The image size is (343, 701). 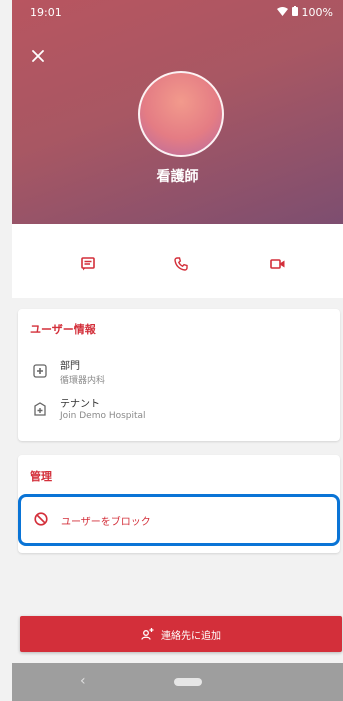 I want to click on block-user-button: ユーザーをブロック, so click(x=179, y=520).